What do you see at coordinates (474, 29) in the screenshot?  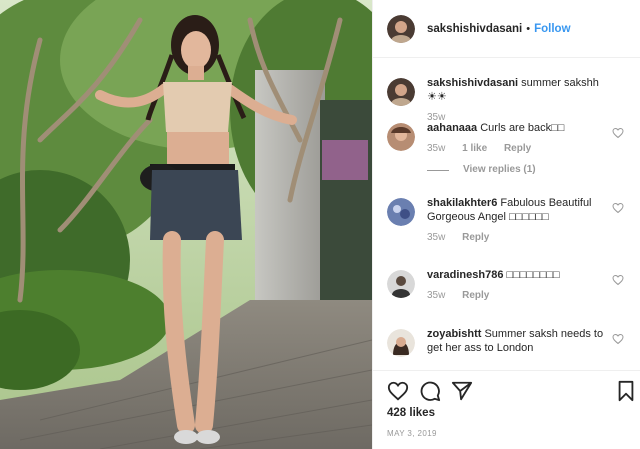 I see `post-username: sakshishivdasani` at bounding box center [474, 29].